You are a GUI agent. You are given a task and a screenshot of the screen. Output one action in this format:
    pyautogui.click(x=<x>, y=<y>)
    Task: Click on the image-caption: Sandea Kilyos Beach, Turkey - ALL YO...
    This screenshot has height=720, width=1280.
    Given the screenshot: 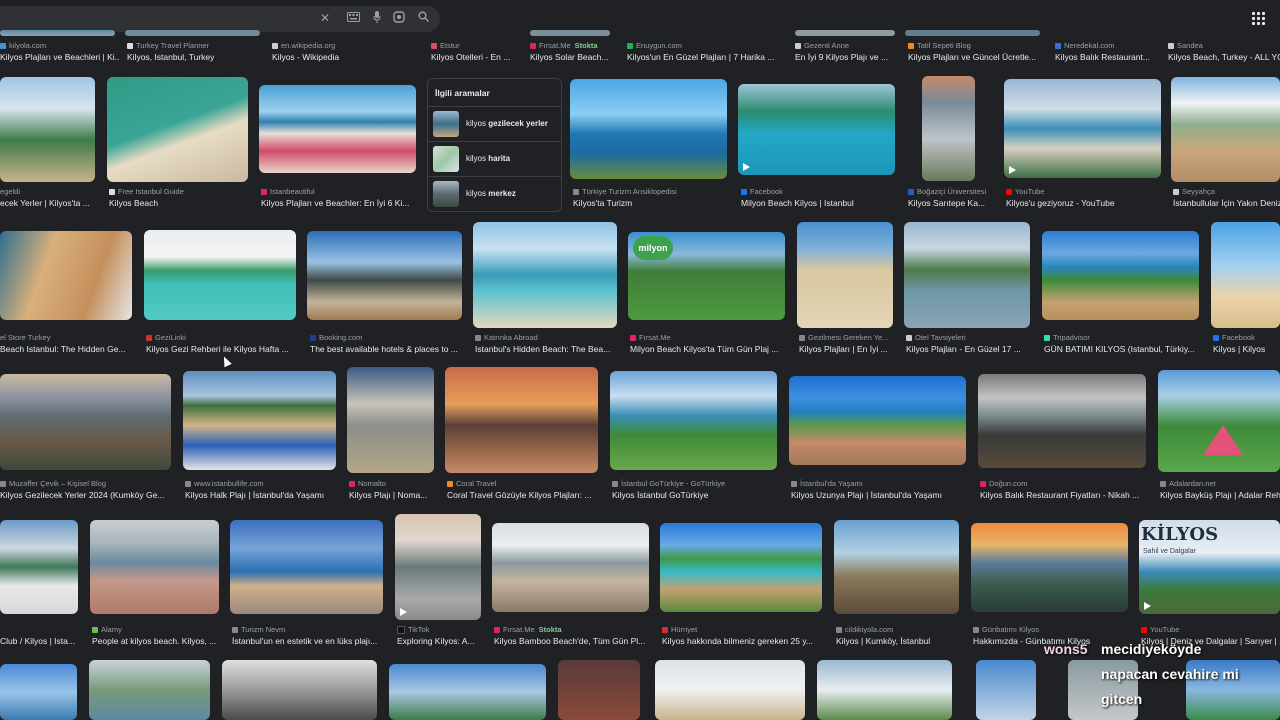 What is the action you would take?
    pyautogui.click(x=1224, y=55)
    